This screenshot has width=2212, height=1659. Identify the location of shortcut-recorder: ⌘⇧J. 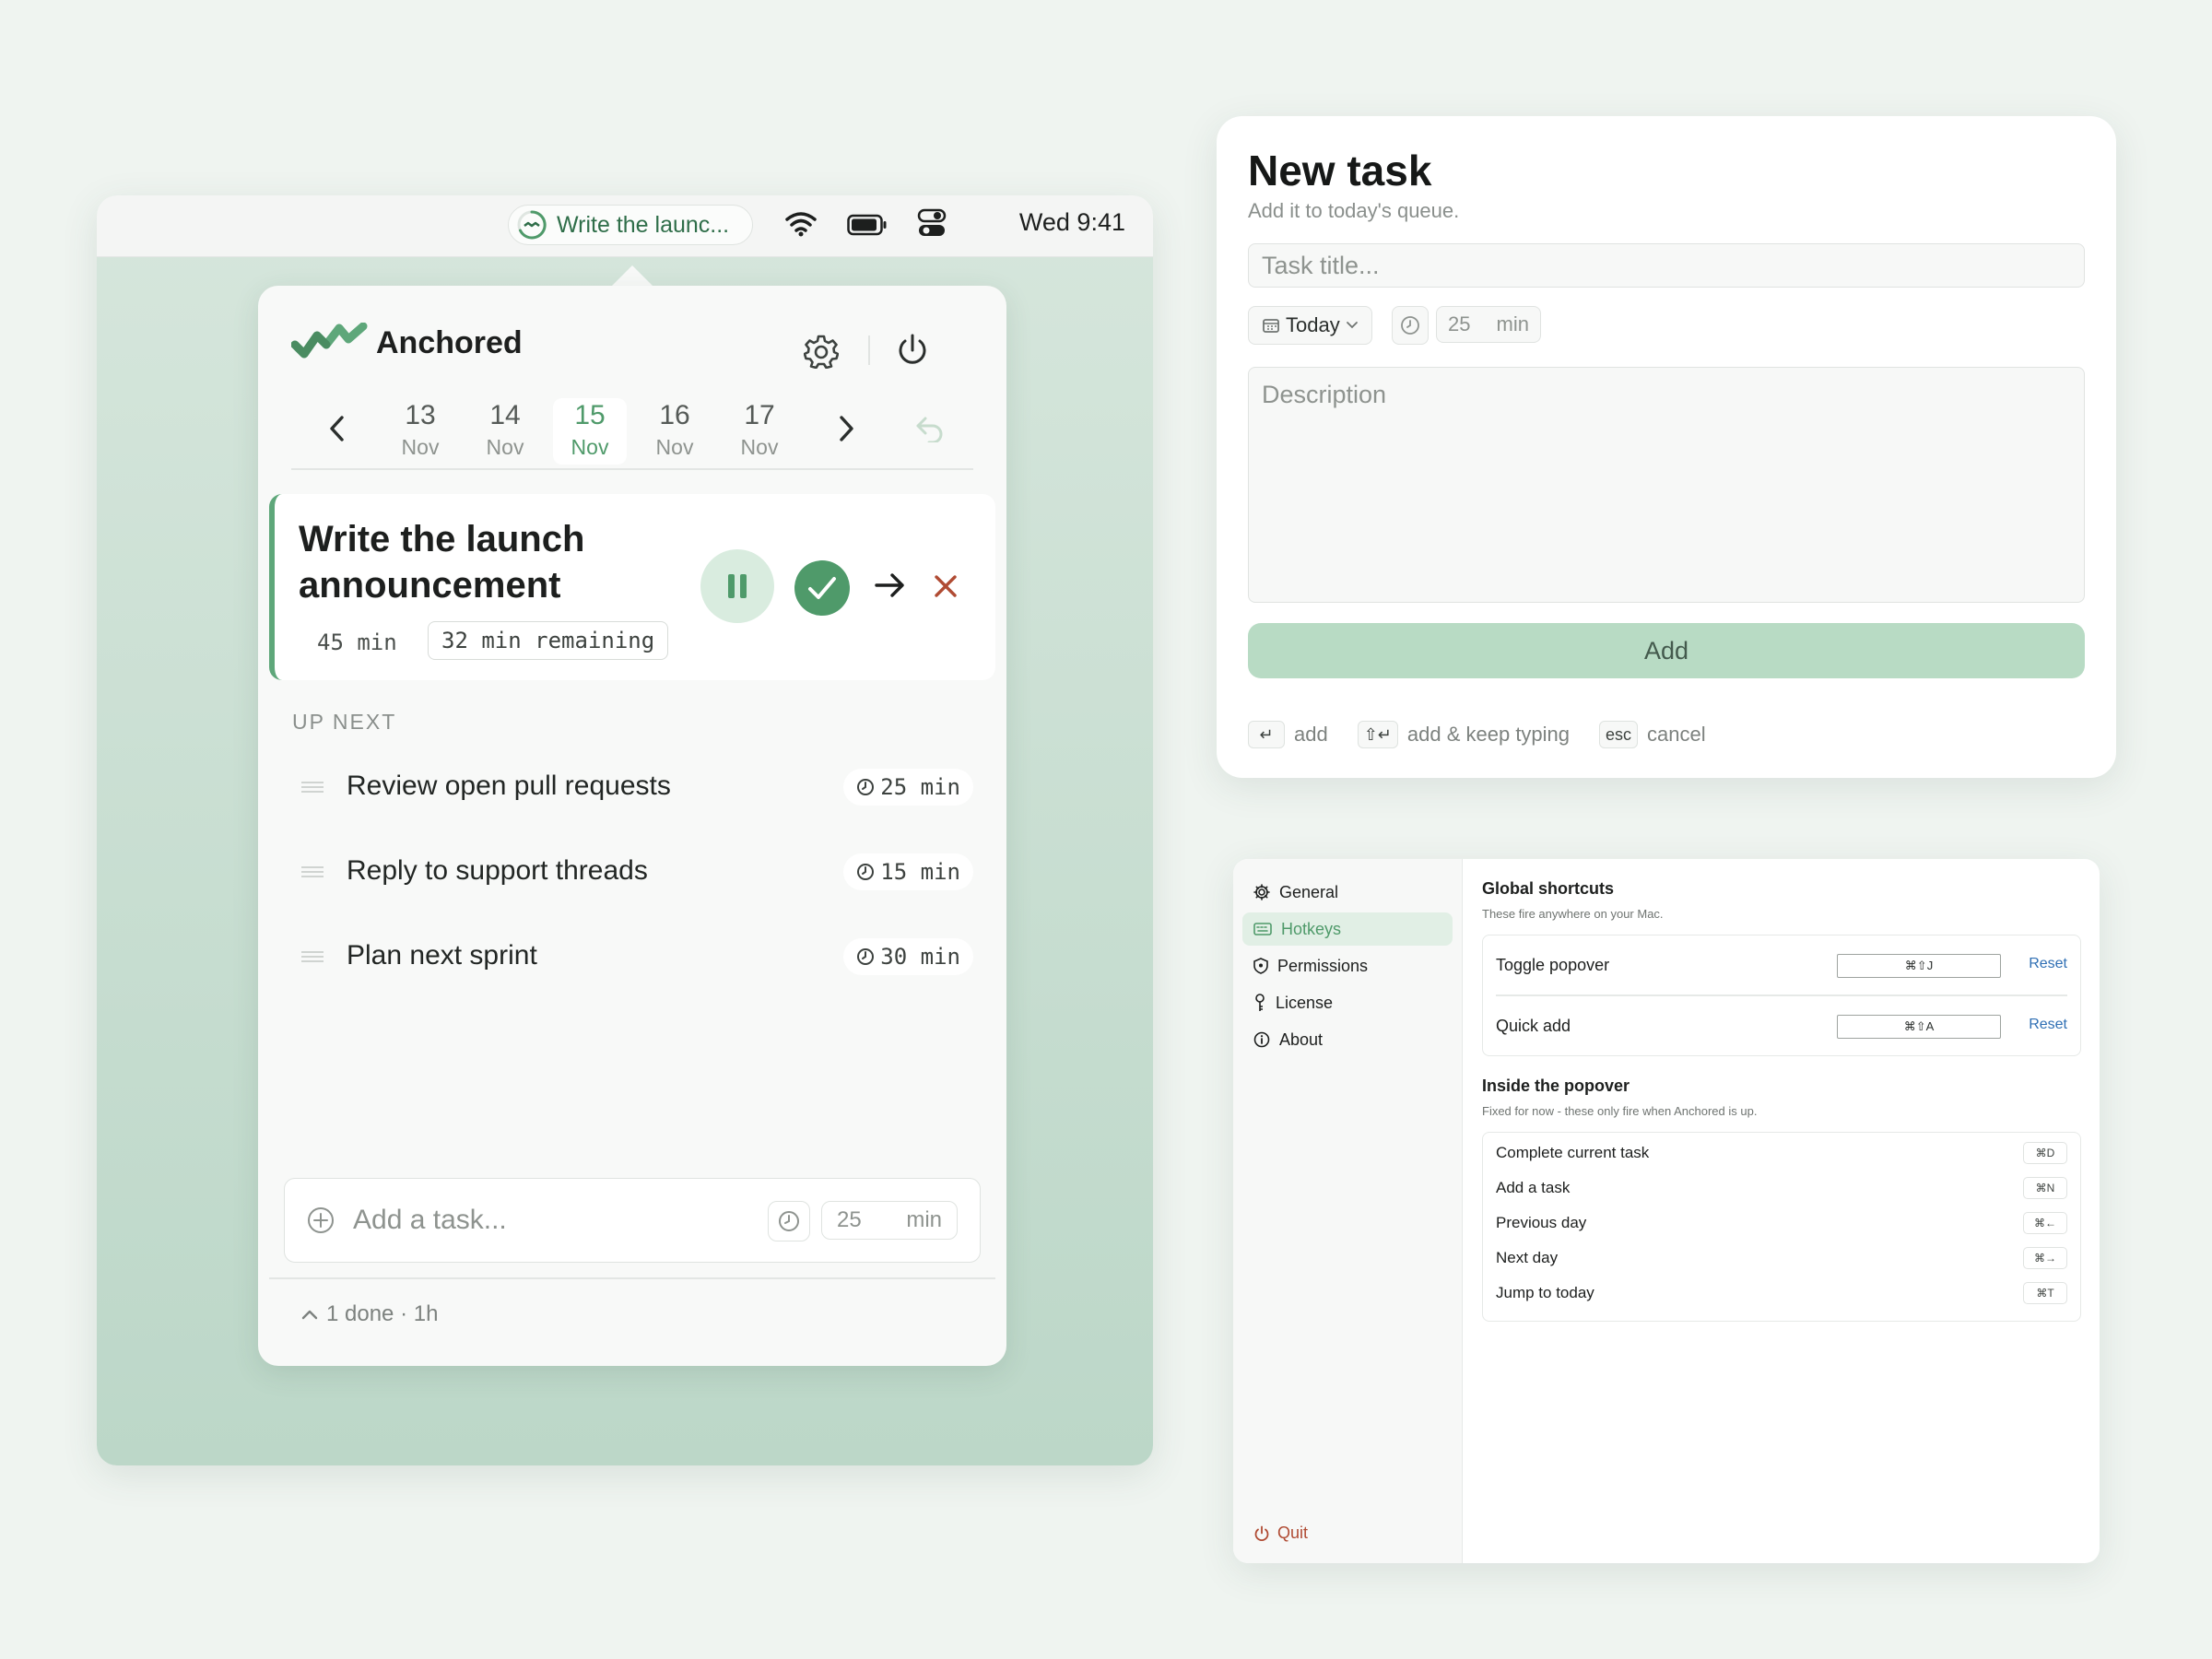
(1919, 966).